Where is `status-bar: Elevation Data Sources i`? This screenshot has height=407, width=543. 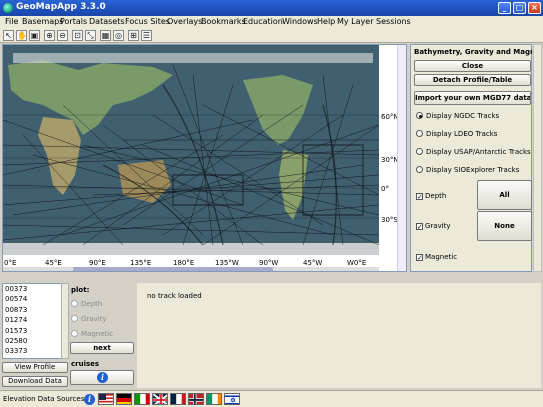 status-bar: Elevation Data Sources i is located at coordinates (271, 398).